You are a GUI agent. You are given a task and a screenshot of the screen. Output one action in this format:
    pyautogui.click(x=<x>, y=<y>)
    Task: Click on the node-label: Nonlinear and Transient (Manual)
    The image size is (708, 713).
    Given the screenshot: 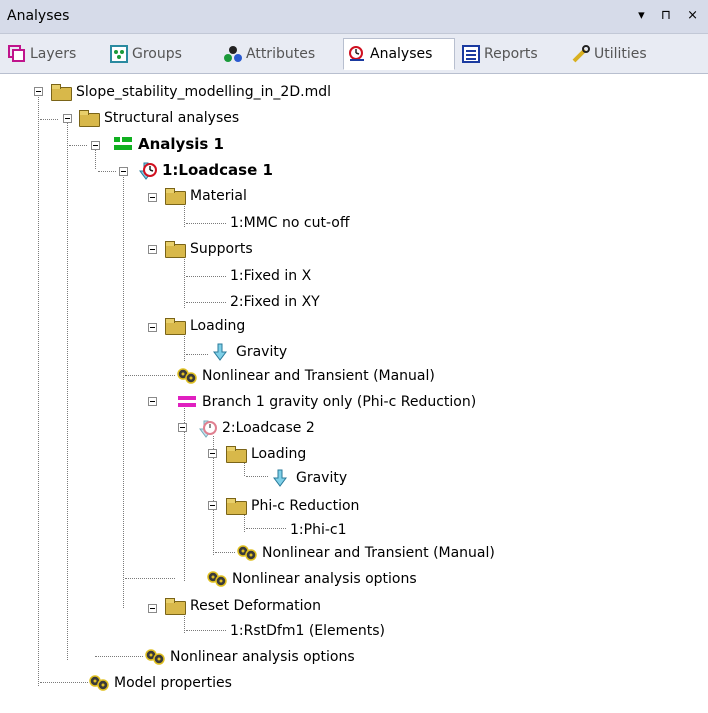 What is the action you would take?
    pyautogui.click(x=318, y=376)
    